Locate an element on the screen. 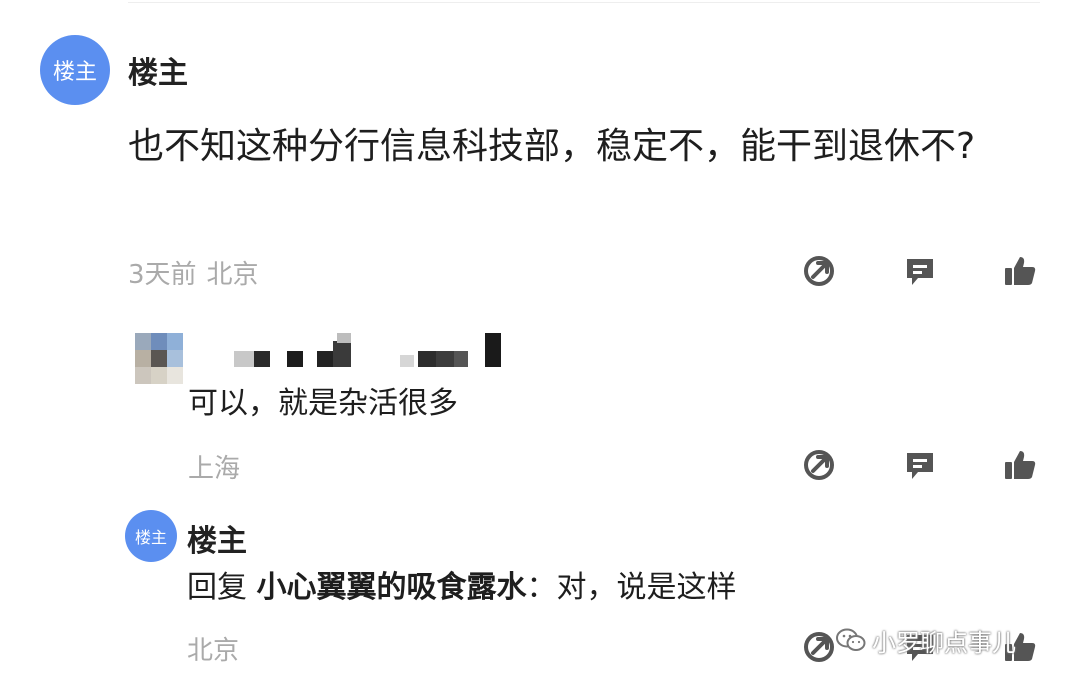  comment-meta: 3天前 北京 is located at coordinates (193, 272).